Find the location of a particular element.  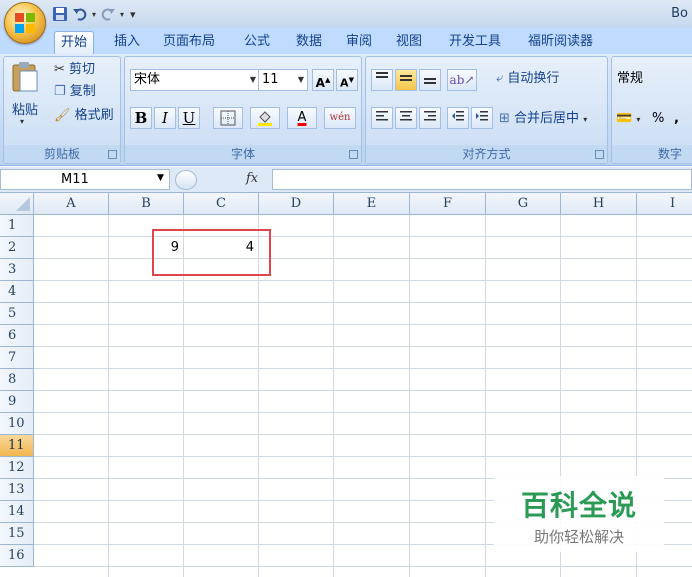

office-button is located at coordinates (25, 23).